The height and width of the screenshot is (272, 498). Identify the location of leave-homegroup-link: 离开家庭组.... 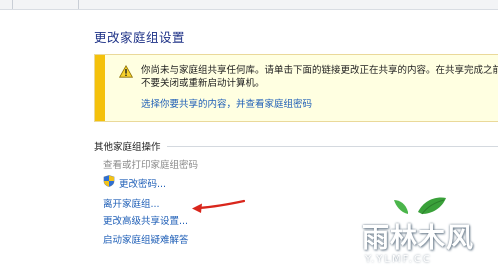
(131, 203).